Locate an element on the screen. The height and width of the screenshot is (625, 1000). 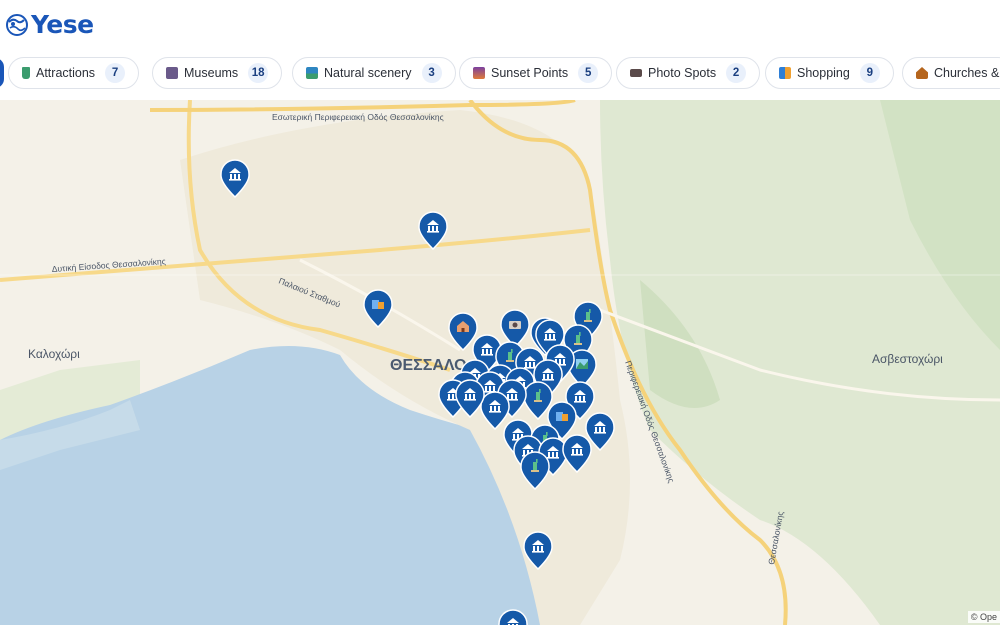
globe-icon is located at coordinates (17, 24).